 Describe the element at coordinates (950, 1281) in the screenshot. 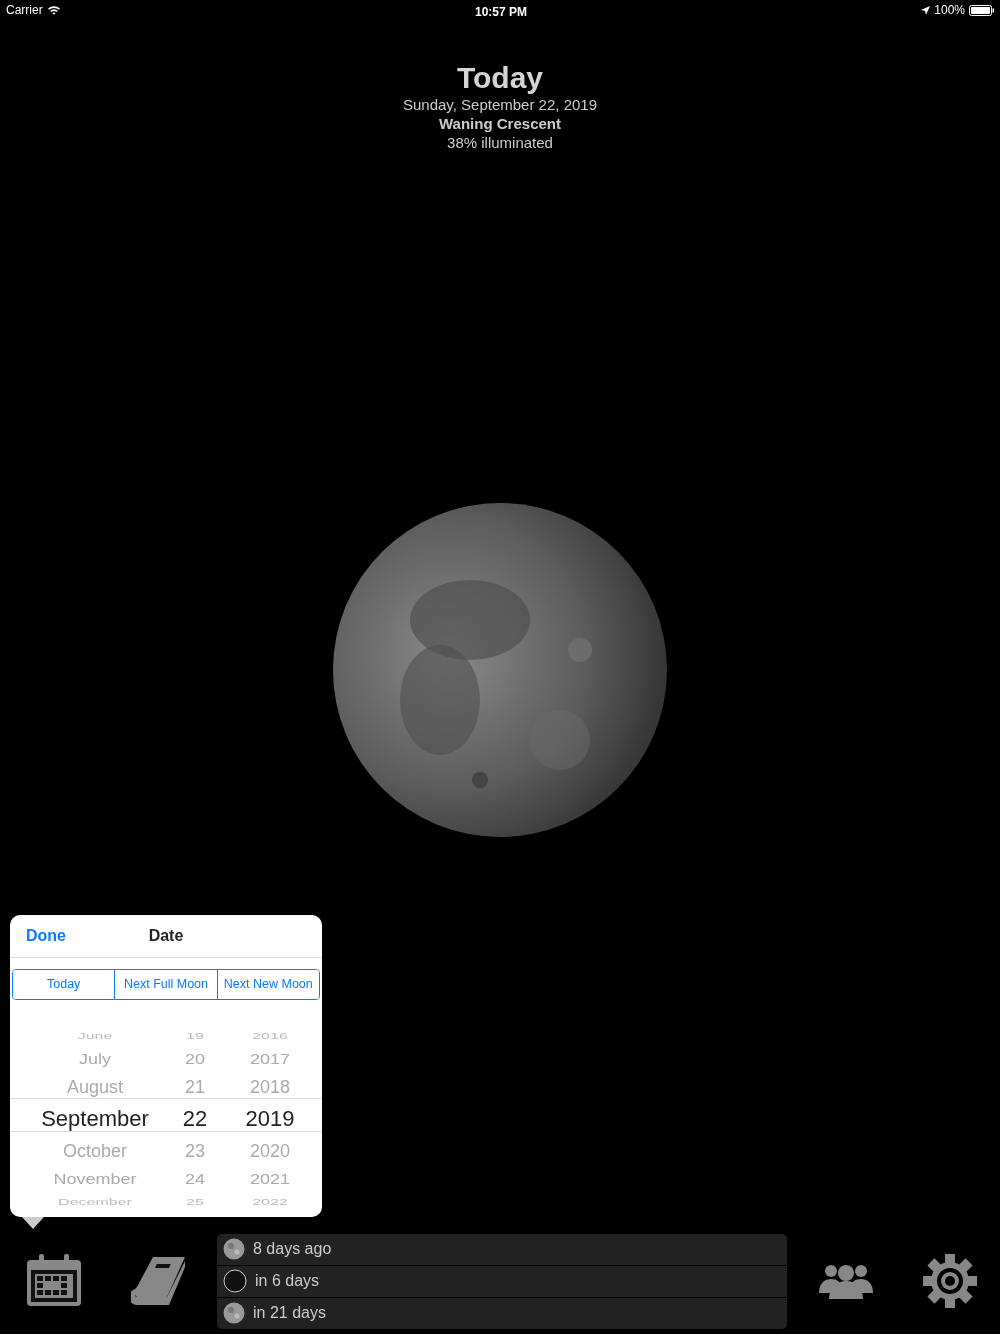

I see `settings-icon` at that location.